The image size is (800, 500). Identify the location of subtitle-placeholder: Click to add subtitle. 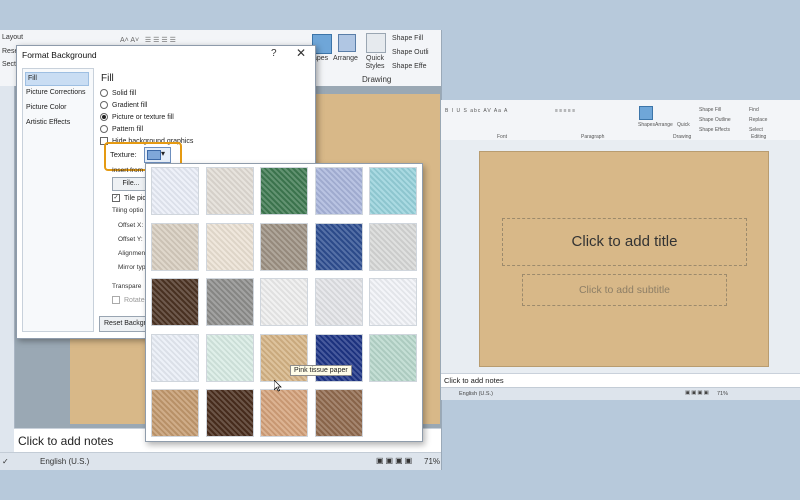
(624, 290).